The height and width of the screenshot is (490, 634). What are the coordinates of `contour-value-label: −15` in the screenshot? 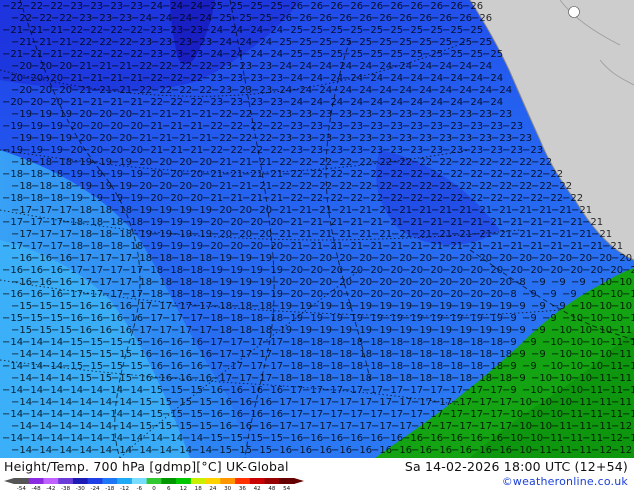 It's located at (241, 450).